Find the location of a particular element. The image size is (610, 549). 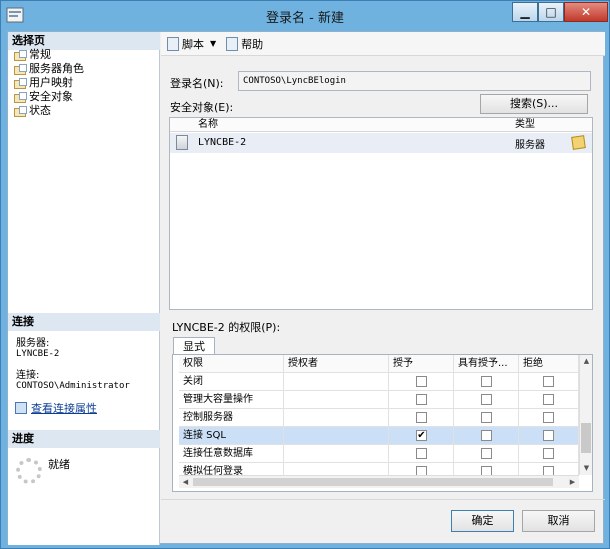

page-item: 状态 is located at coordinates (48, 111).